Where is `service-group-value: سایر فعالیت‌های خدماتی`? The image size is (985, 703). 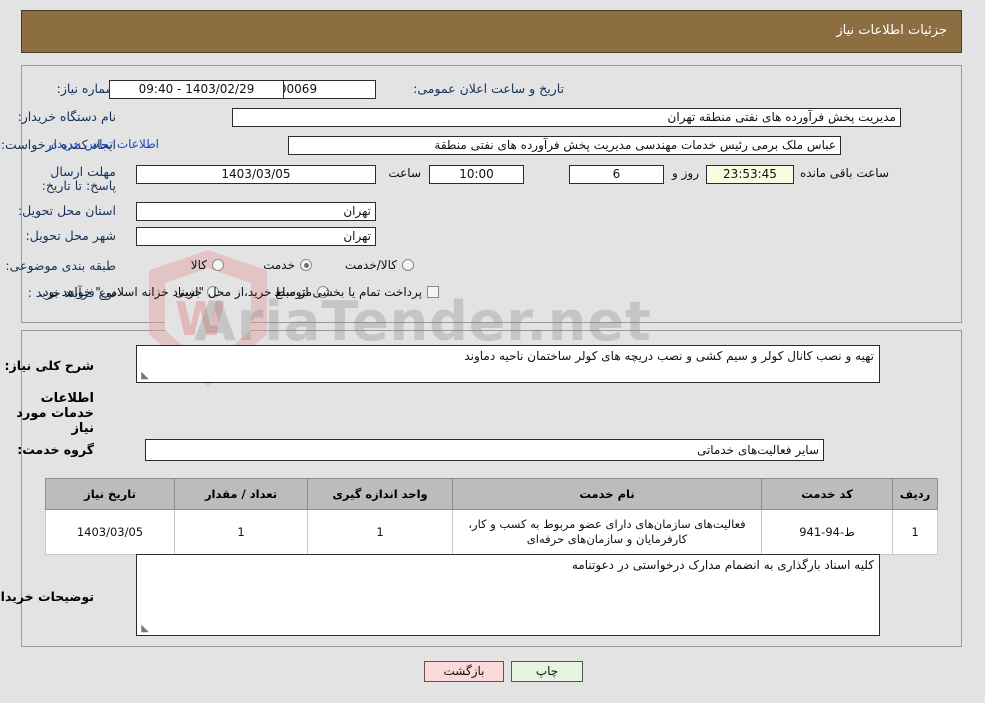
service-group-value: سایر فعالیت‌های خدماتی is located at coordinates (485, 450).